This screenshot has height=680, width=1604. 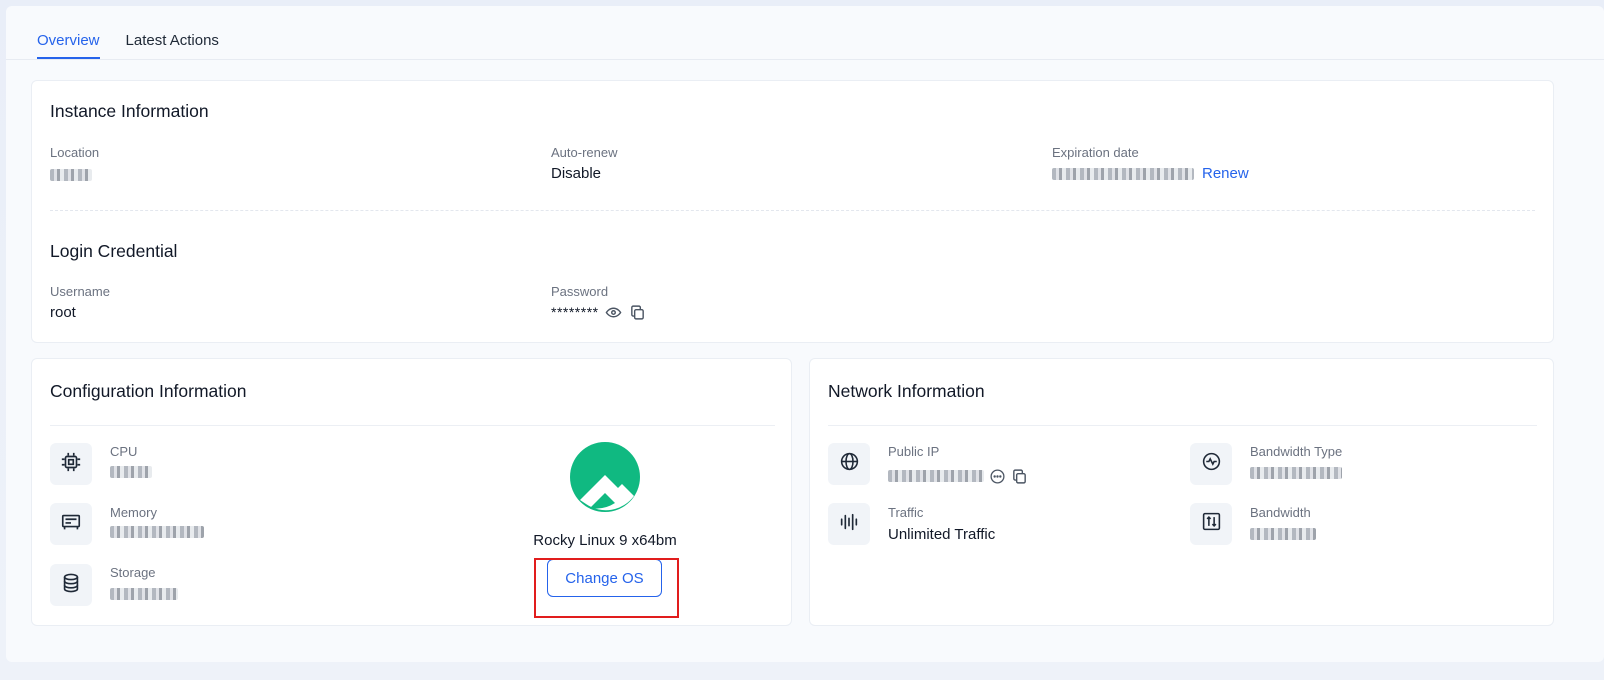 I want to click on bandwidth-type-label: Bandwidth Type, so click(x=1296, y=451).